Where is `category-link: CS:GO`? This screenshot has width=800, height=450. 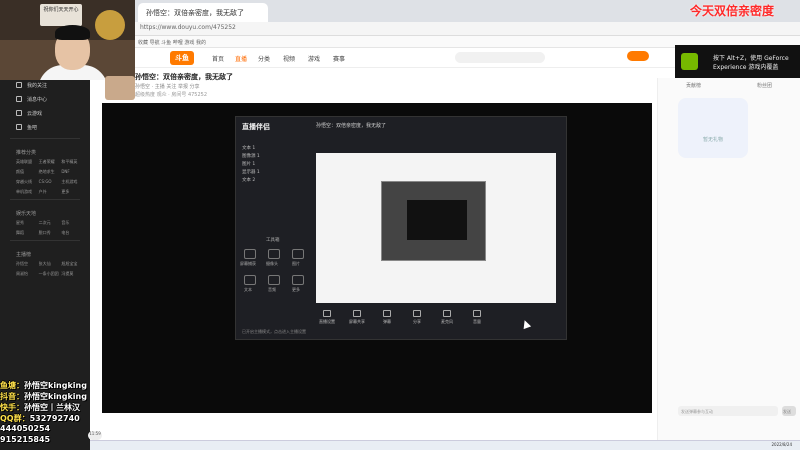 category-link: CS:GO is located at coordinates (50, 182).